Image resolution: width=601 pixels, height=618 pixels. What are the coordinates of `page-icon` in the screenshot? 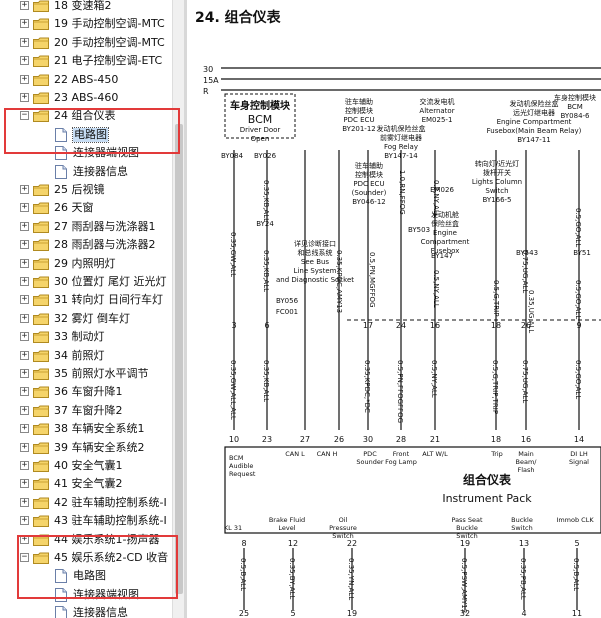 It's located at (61, 612).